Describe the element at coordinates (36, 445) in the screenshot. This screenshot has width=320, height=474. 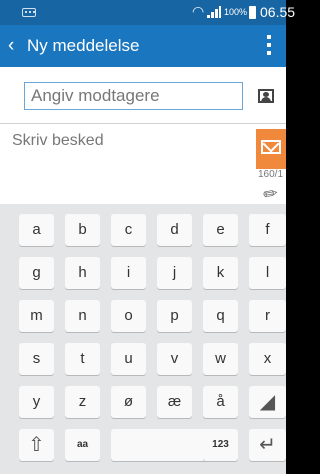
I see `shift-icon: ⇧` at that location.